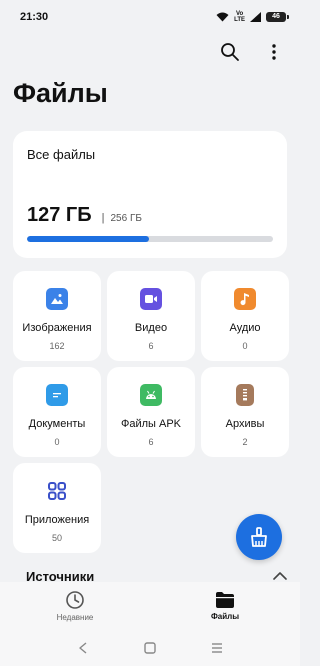 This screenshot has width=320, height=666. Describe the element at coordinates (151, 299) in the screenshot. I see `video-icon` at that location.